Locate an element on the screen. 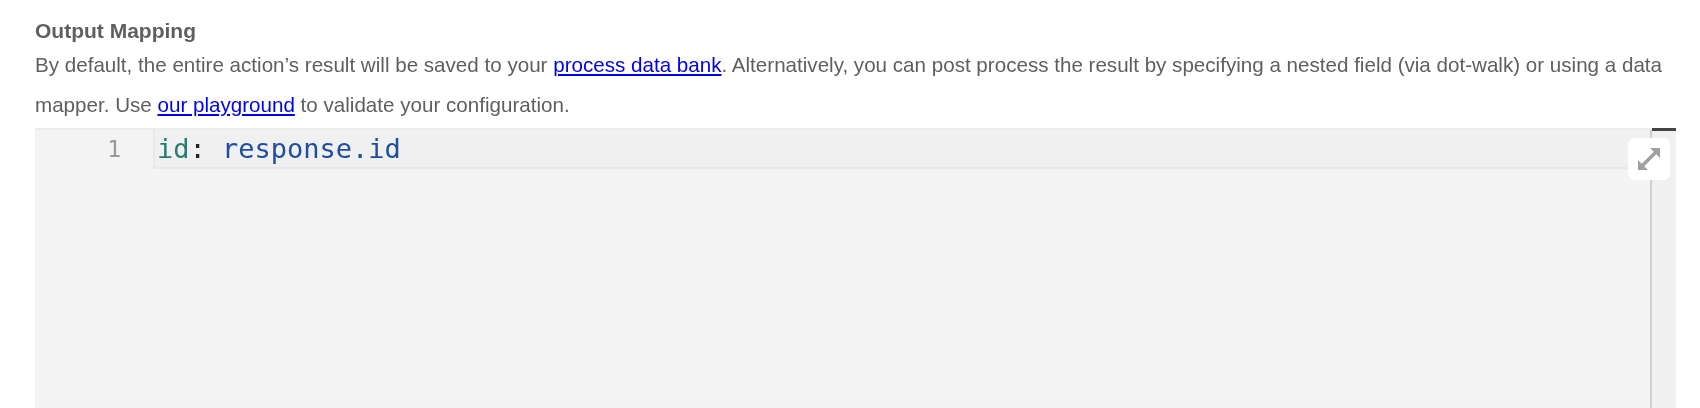  line-number: 1 is located at coordinates (114, 149).